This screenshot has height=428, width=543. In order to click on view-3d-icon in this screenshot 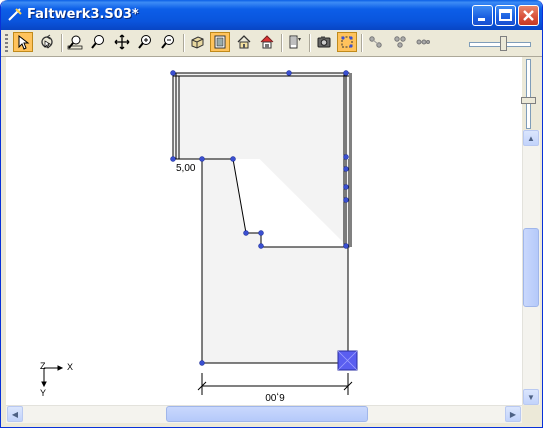, I will do `click(197, 42)`.